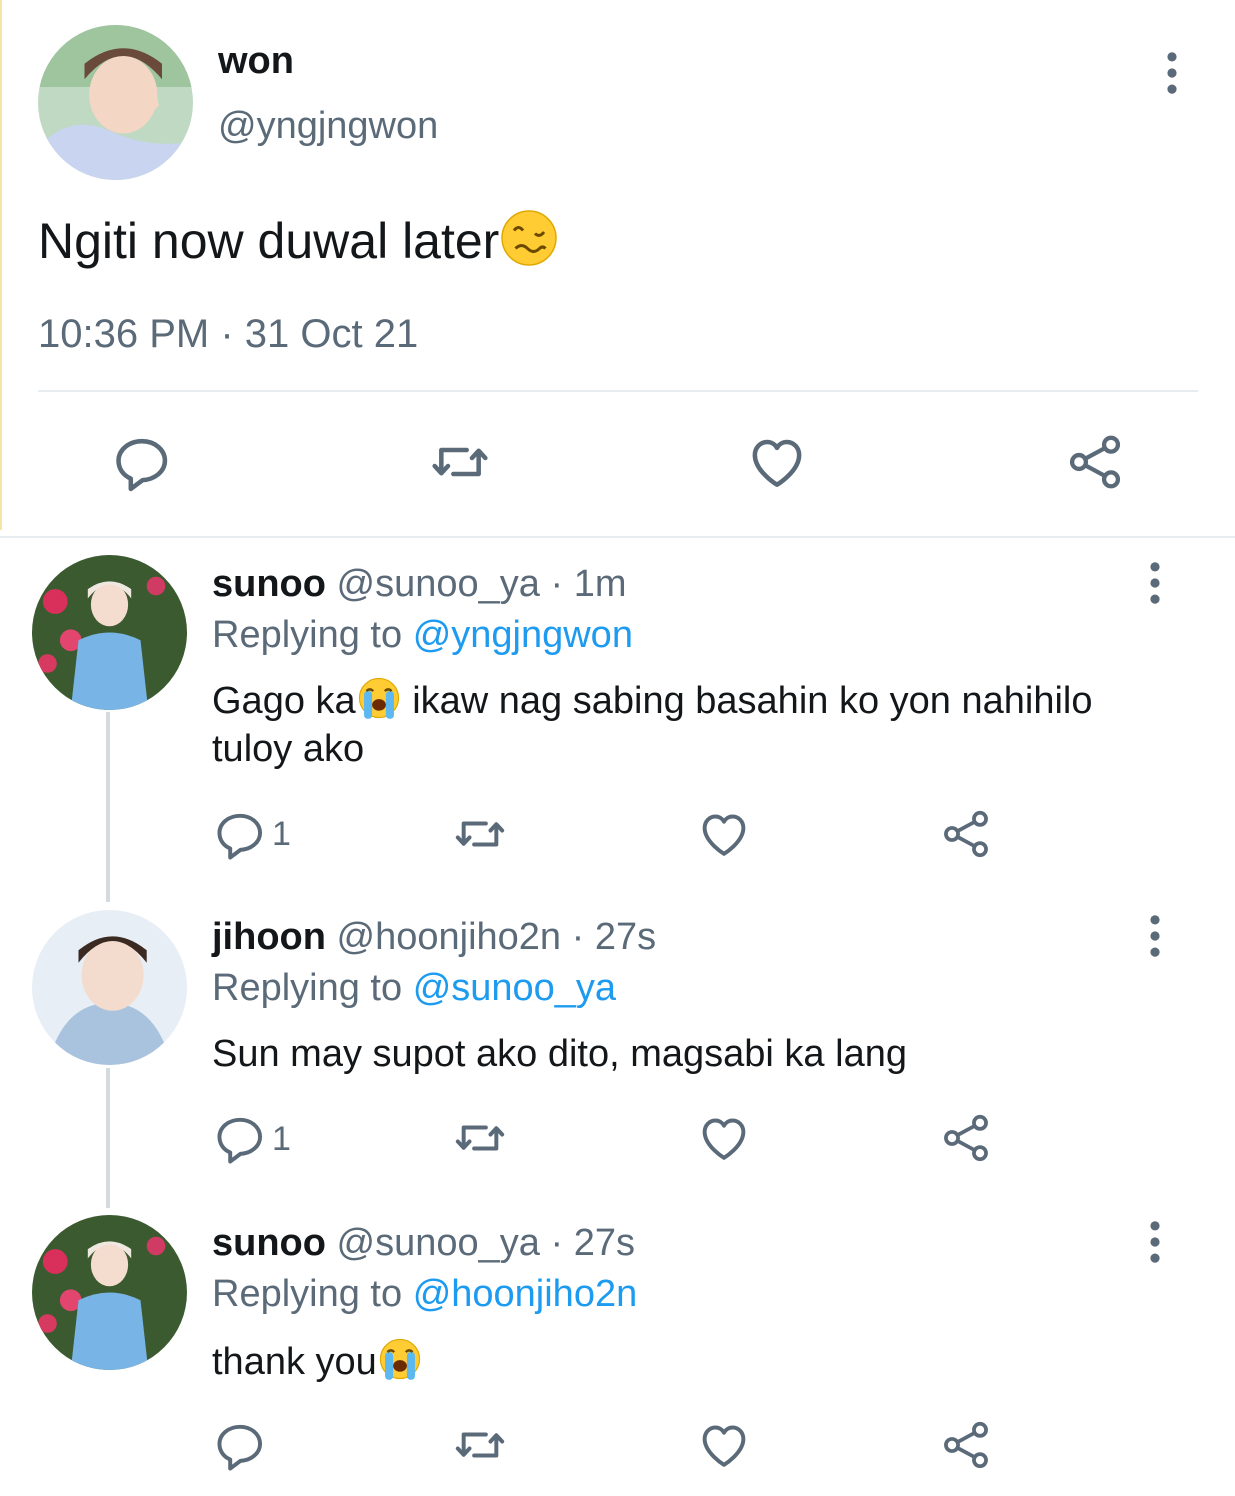 The width and height of the screenshot is (1235, 1496). I want to click on replying-to-link: @sunoo_ya, so click(514, 988).